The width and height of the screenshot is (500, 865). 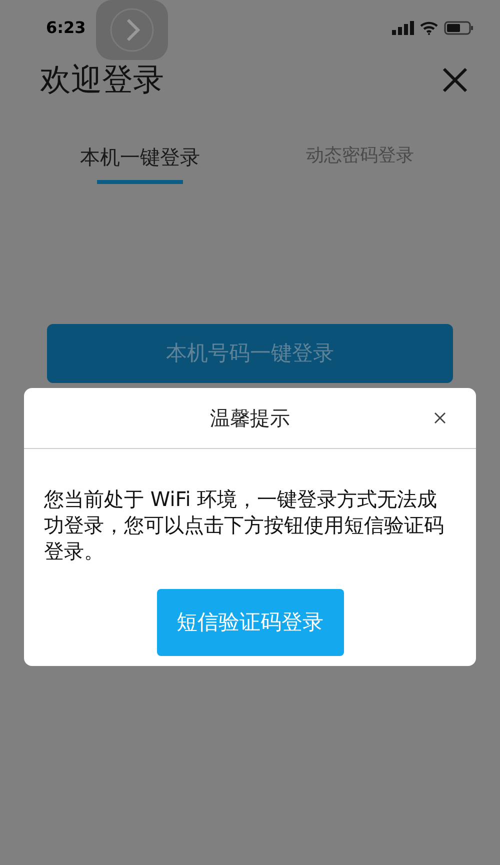 What do you see at coordinates (250, 353) in the screenshot?
I see `one-click-login-button: 本机号码一键登录` at bounding box center [250, 353].